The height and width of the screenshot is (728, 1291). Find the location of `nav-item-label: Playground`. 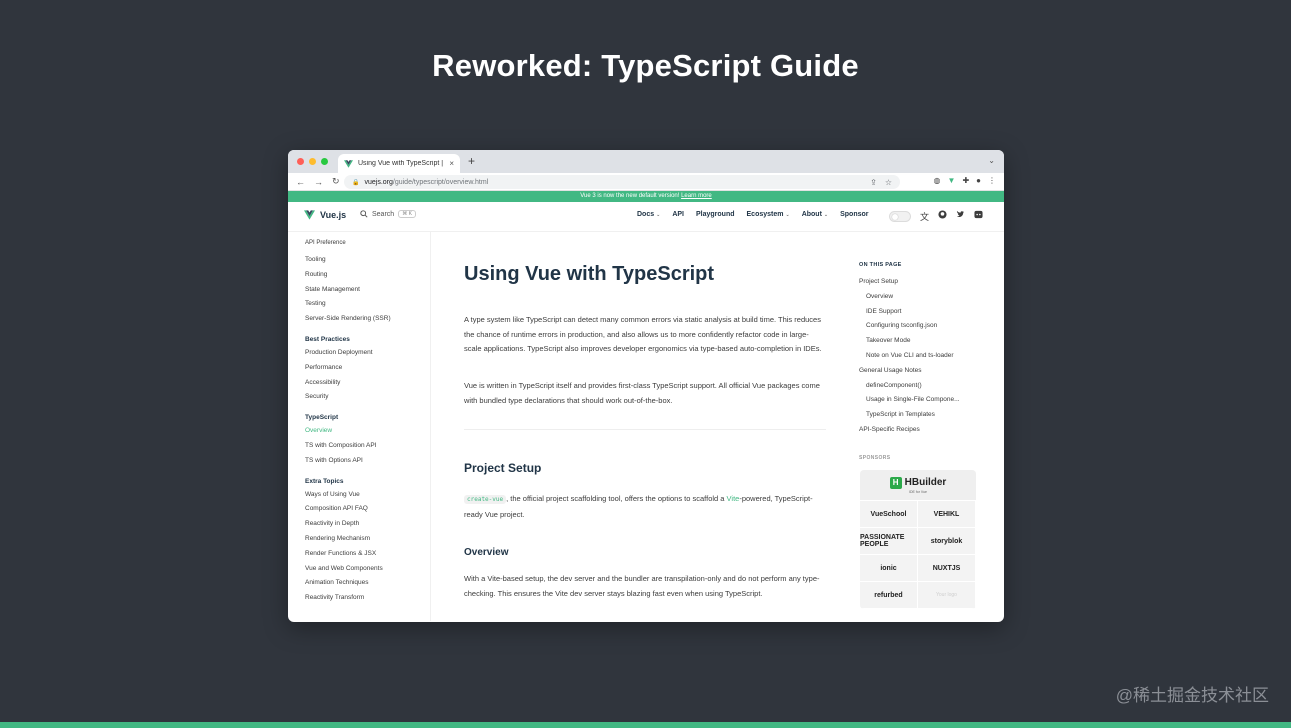

nav-item-label: Playground is located at coordinates (715, 214).